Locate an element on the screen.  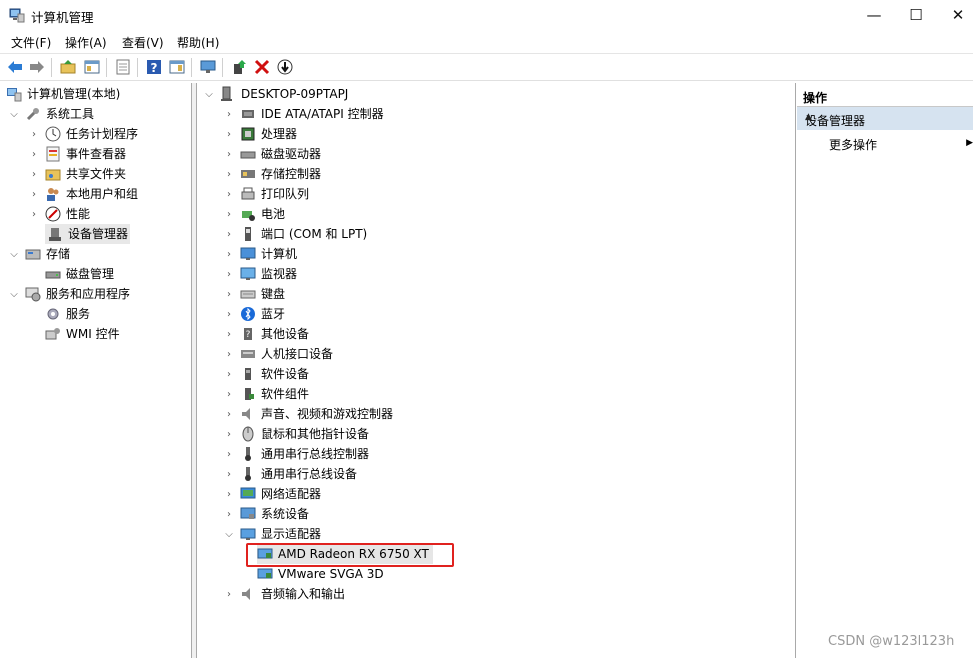
tree-item-services: 服务 is located at coordinates (67, 314).